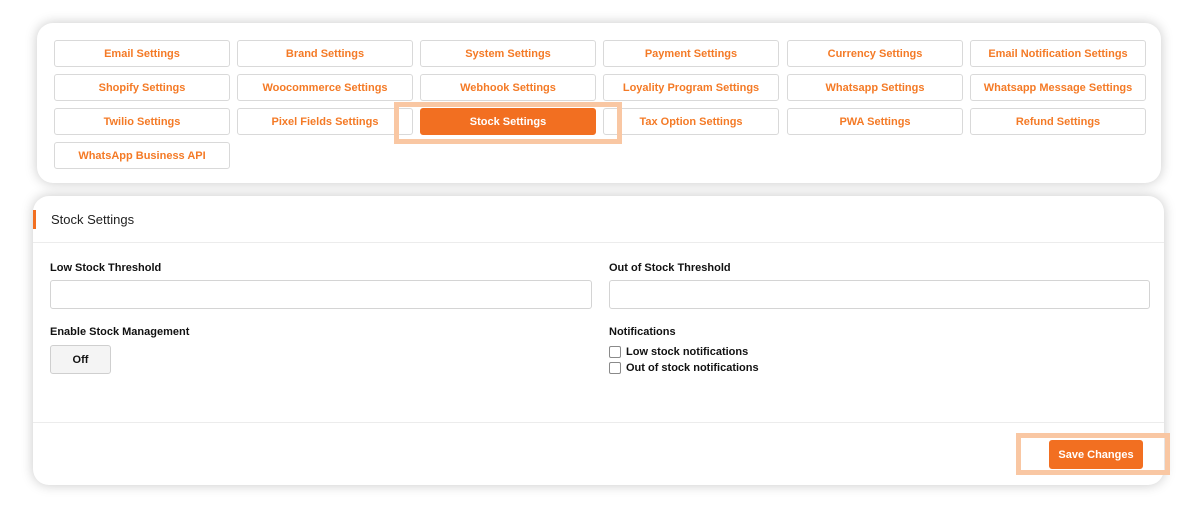 The width and height of the screenshot is (1200, 531). Describe the element at coordinates (142, 121) in the screenshot. I see `tab-twilio-settings: Twilio Settings` at that location.